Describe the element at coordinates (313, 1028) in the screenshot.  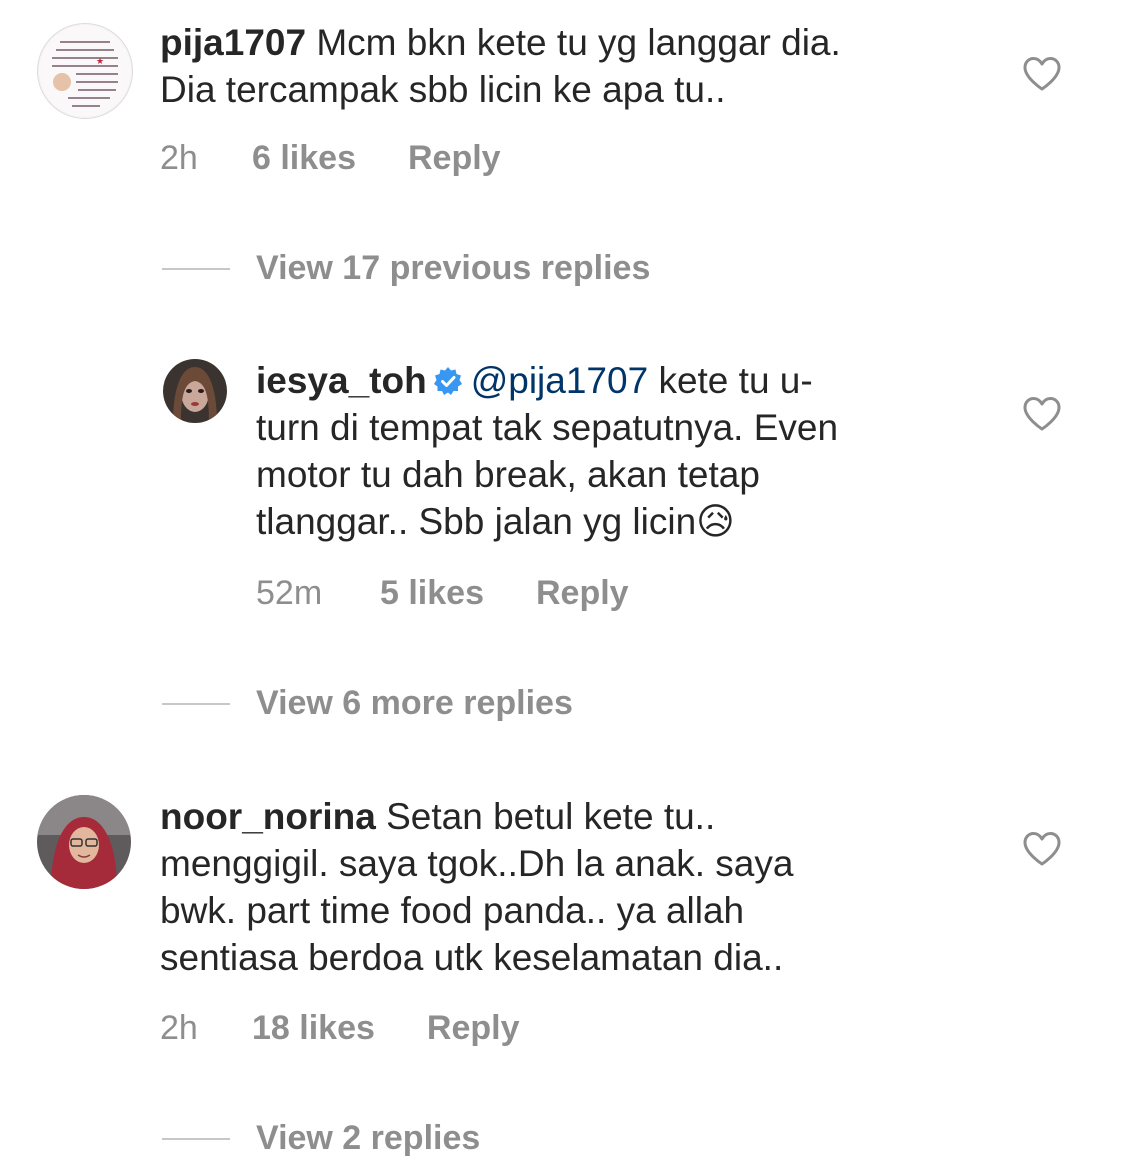
I see `likes-count: 18 likes` at that location.